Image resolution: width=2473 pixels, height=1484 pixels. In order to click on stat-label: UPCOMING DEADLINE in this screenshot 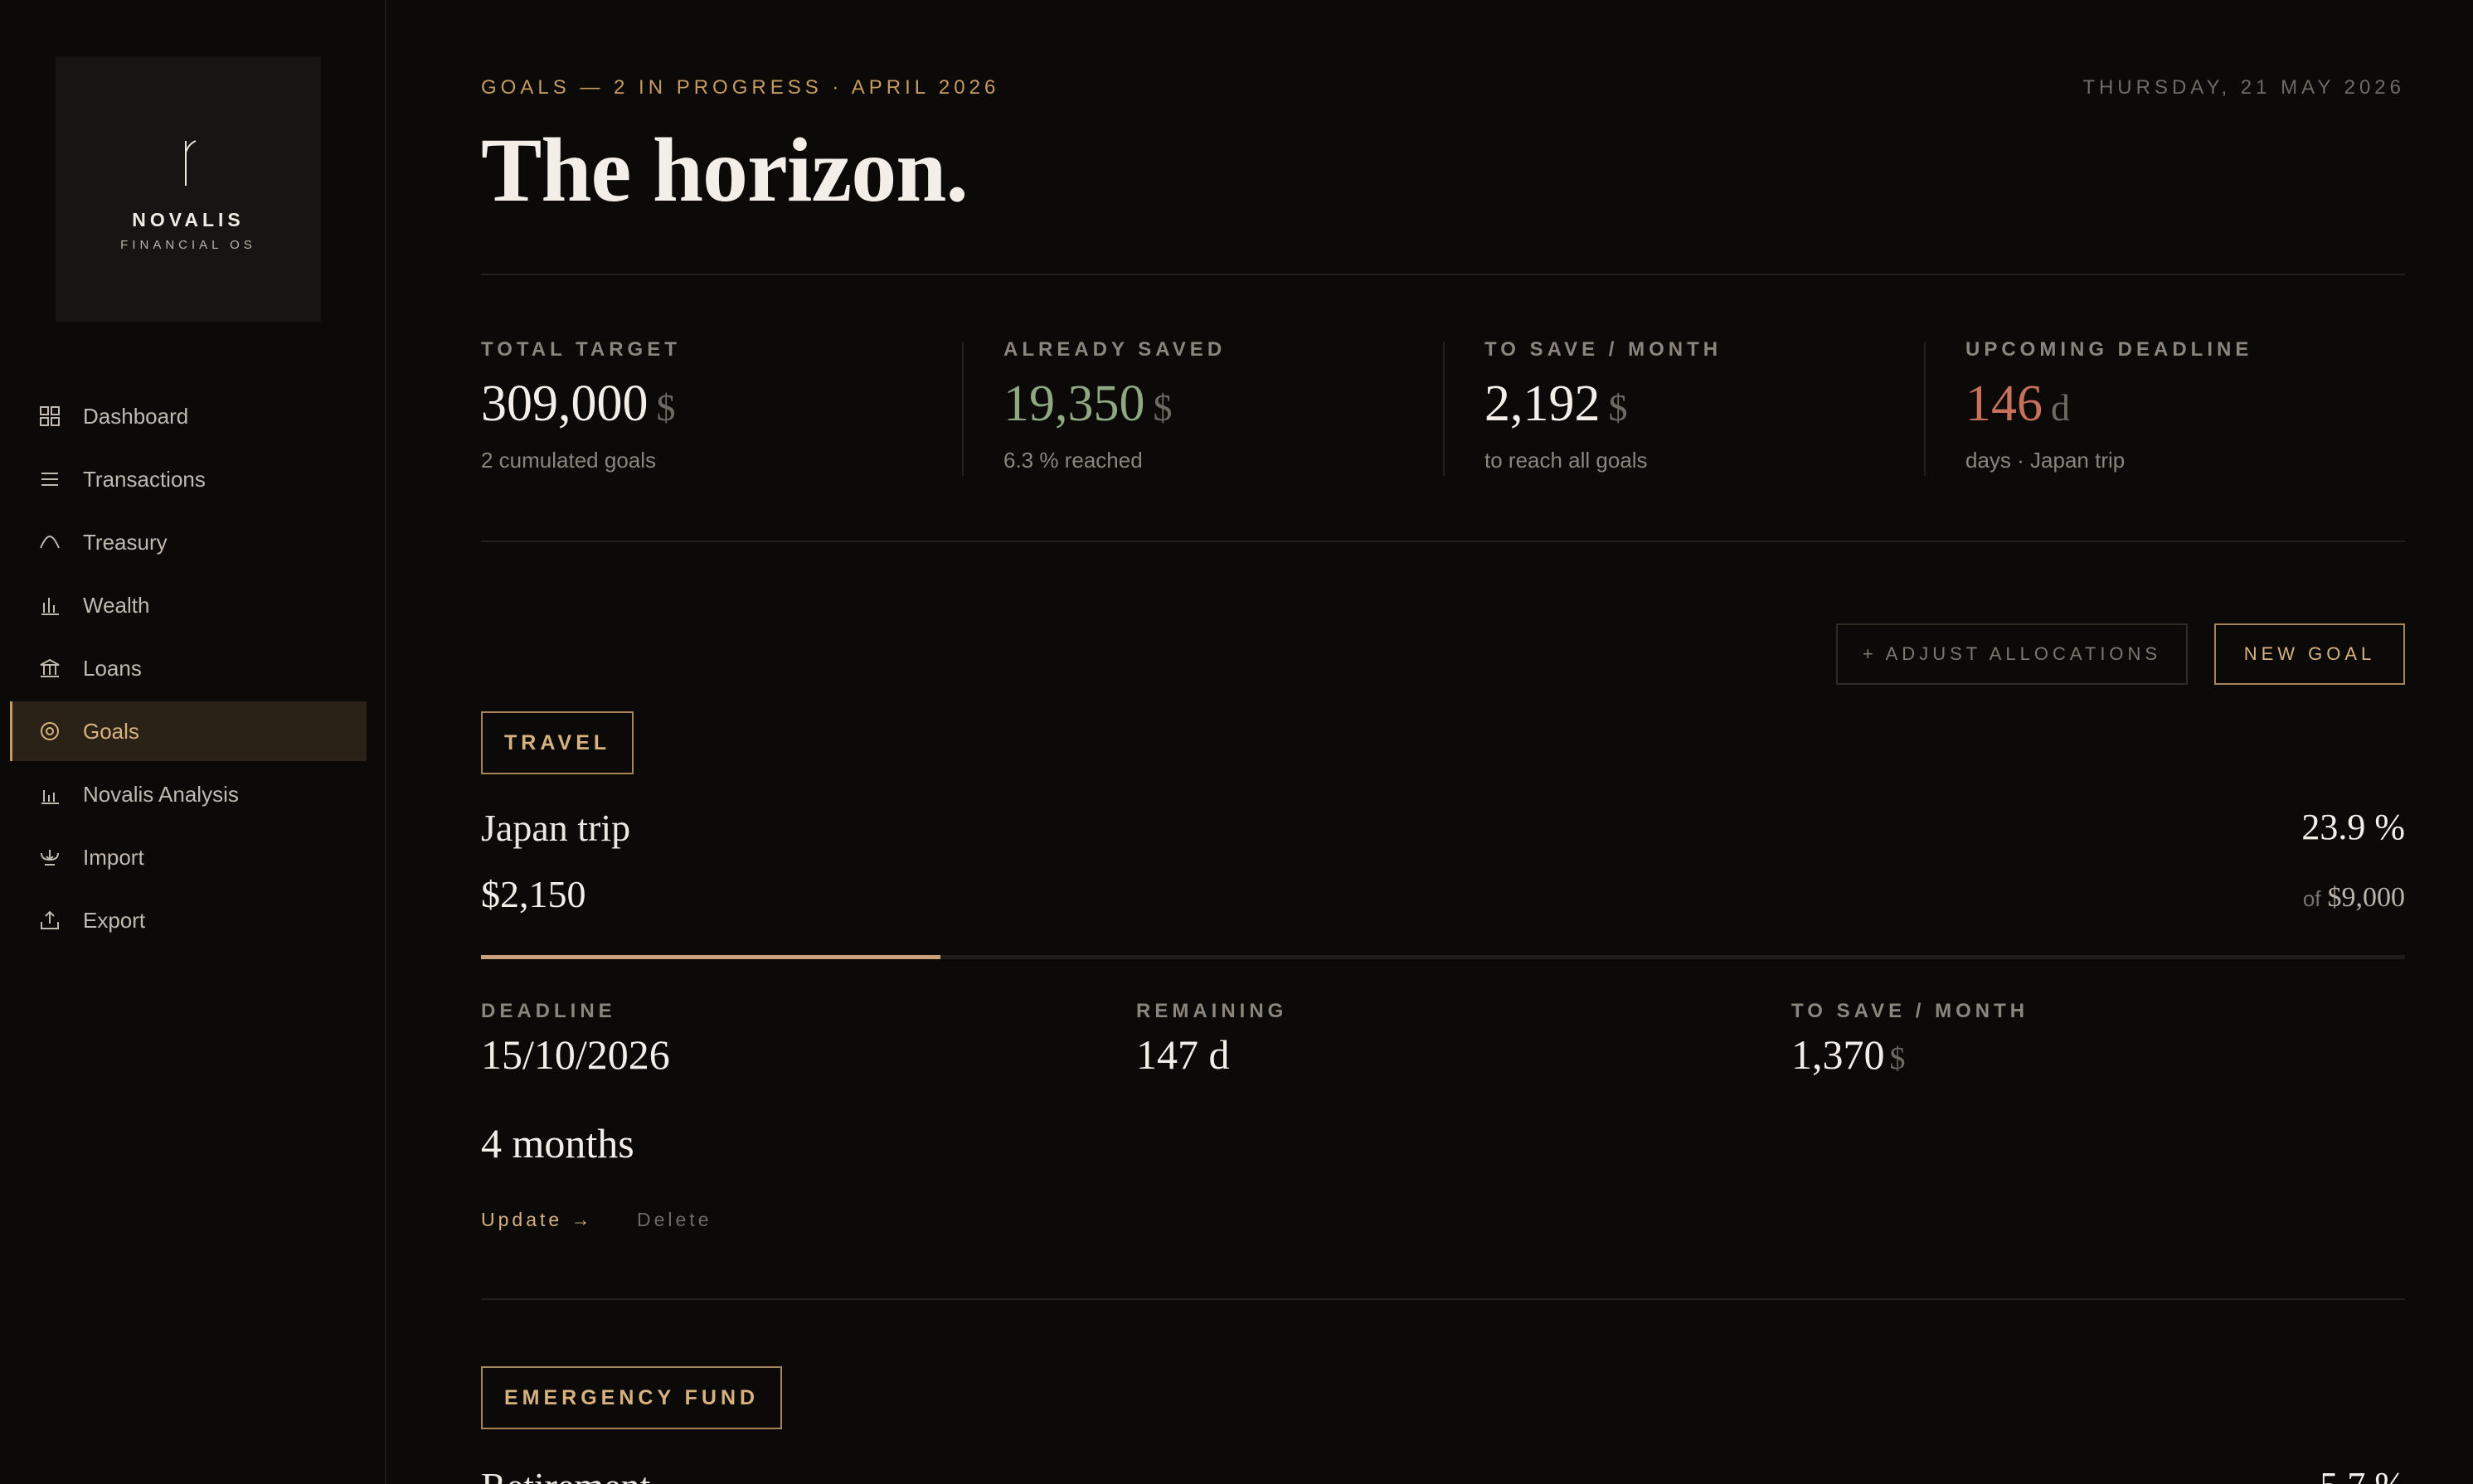, I will do `click(2109, 349)`.